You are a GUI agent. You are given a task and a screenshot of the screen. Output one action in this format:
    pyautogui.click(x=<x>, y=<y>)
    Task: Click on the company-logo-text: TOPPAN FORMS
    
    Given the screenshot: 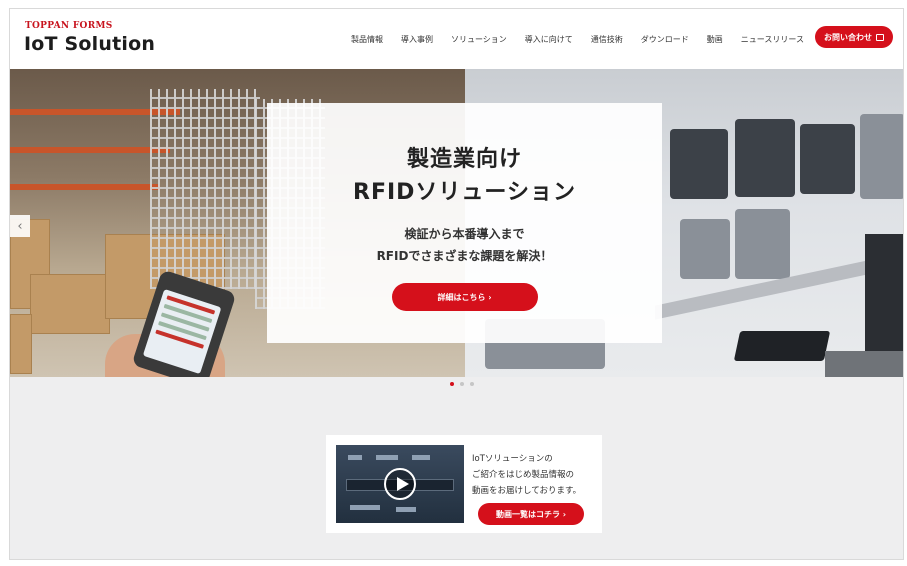 What is the action you would take?
    pyautogui.click(x=69, y=26)
    